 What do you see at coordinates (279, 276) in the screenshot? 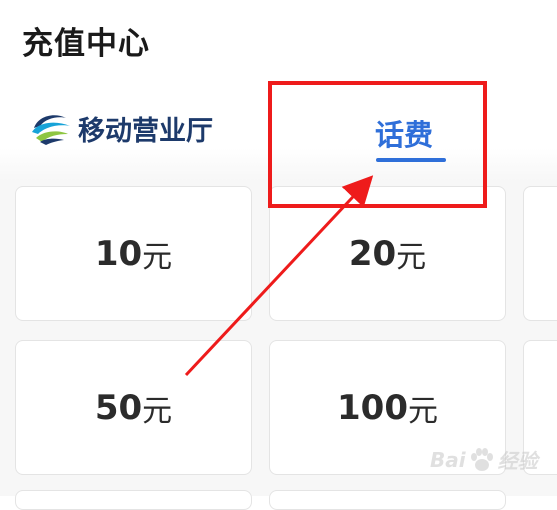
I see `annotation-arrow-icon` at bounding box center [279, 276].